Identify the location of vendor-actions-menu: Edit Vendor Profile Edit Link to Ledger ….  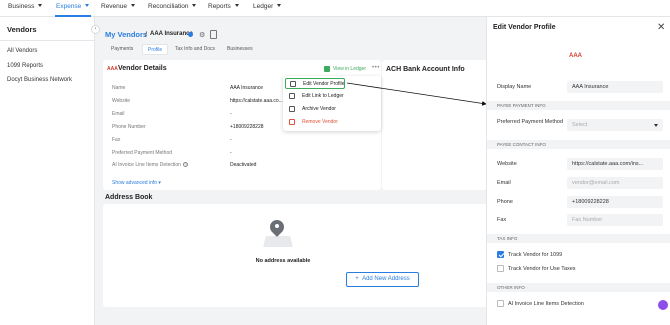
(332, 103).